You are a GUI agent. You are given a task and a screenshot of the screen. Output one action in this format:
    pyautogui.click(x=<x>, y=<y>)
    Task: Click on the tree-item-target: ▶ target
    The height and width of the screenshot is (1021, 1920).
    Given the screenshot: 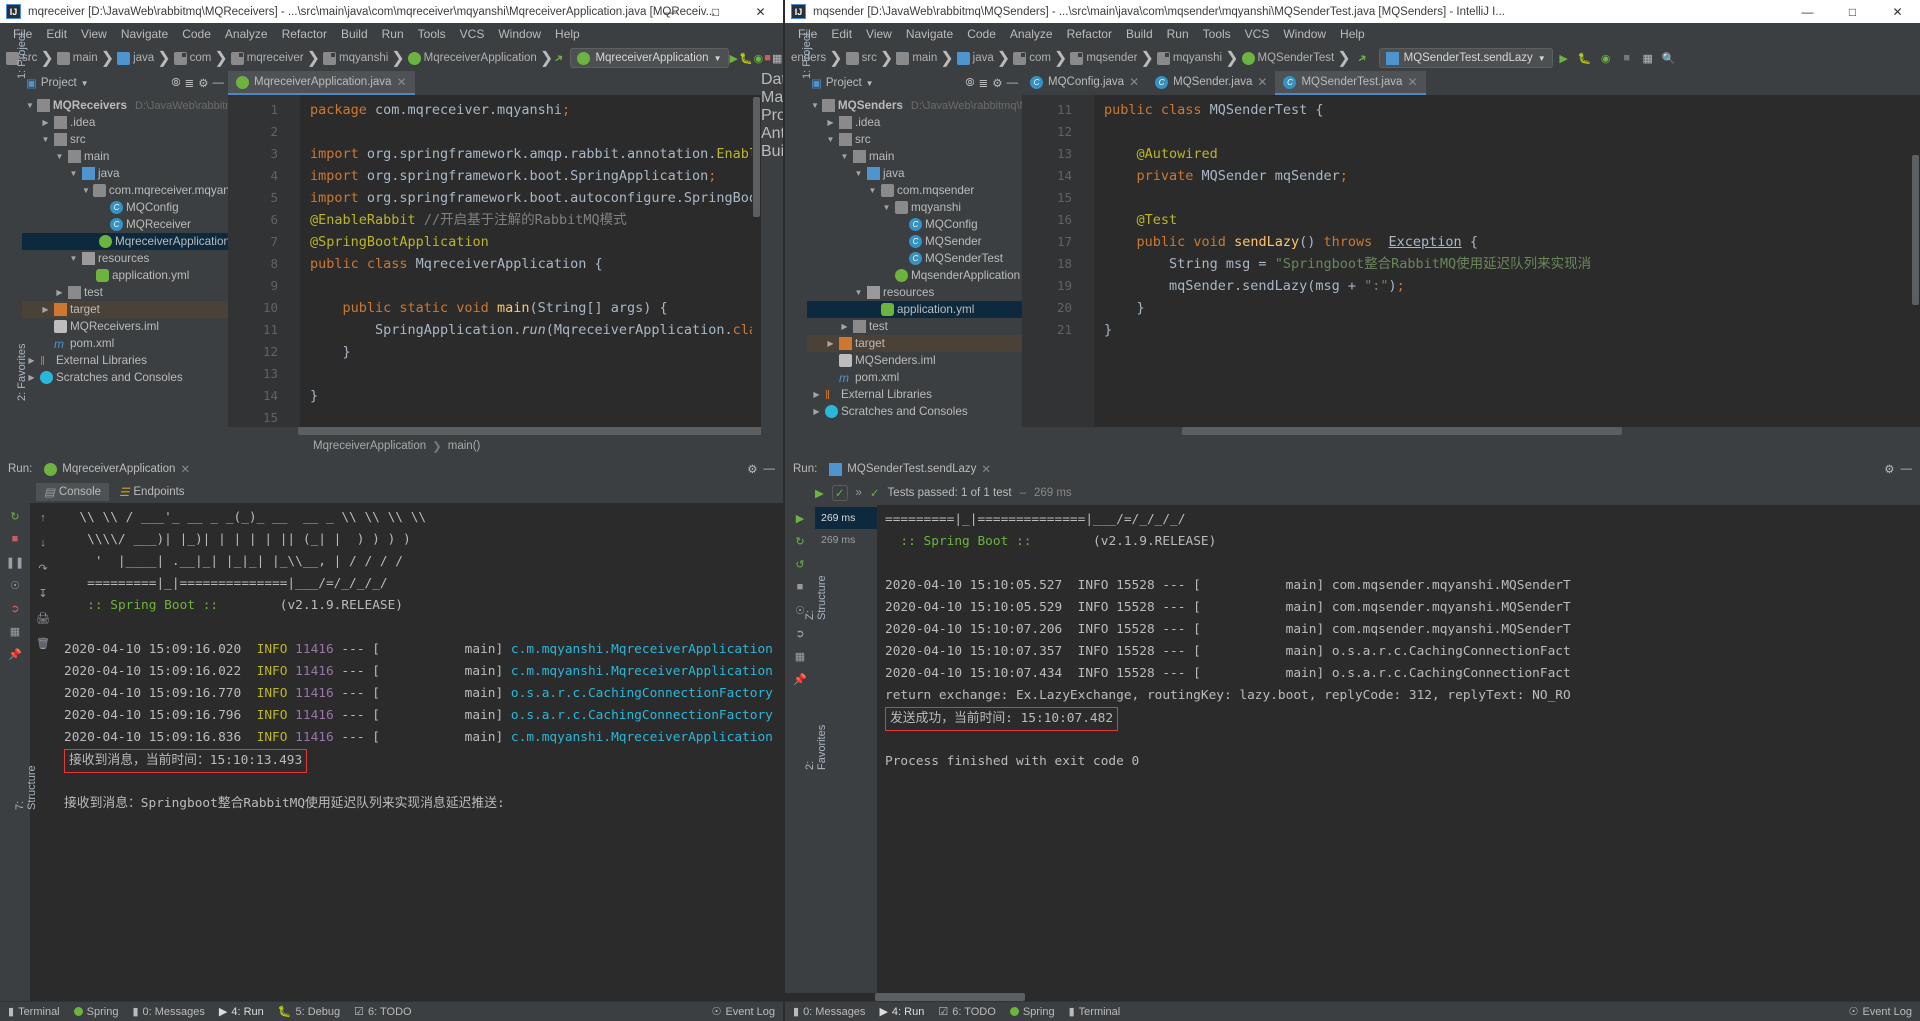 What is the action you would take?
    pyautogui.click(x=914, y=343)
    